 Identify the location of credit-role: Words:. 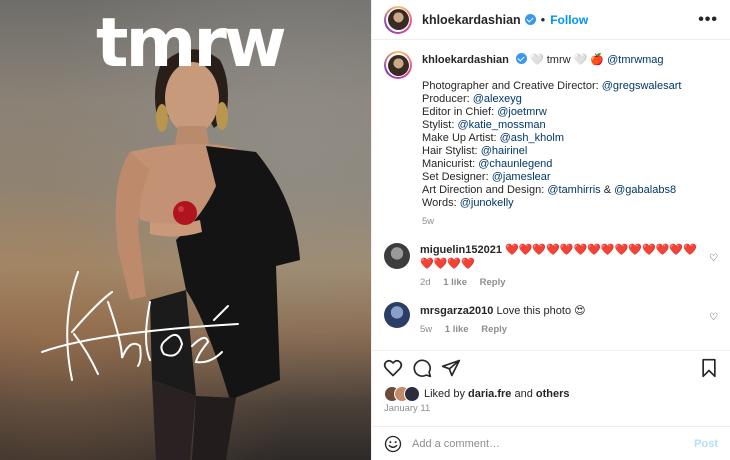
(441, 203).